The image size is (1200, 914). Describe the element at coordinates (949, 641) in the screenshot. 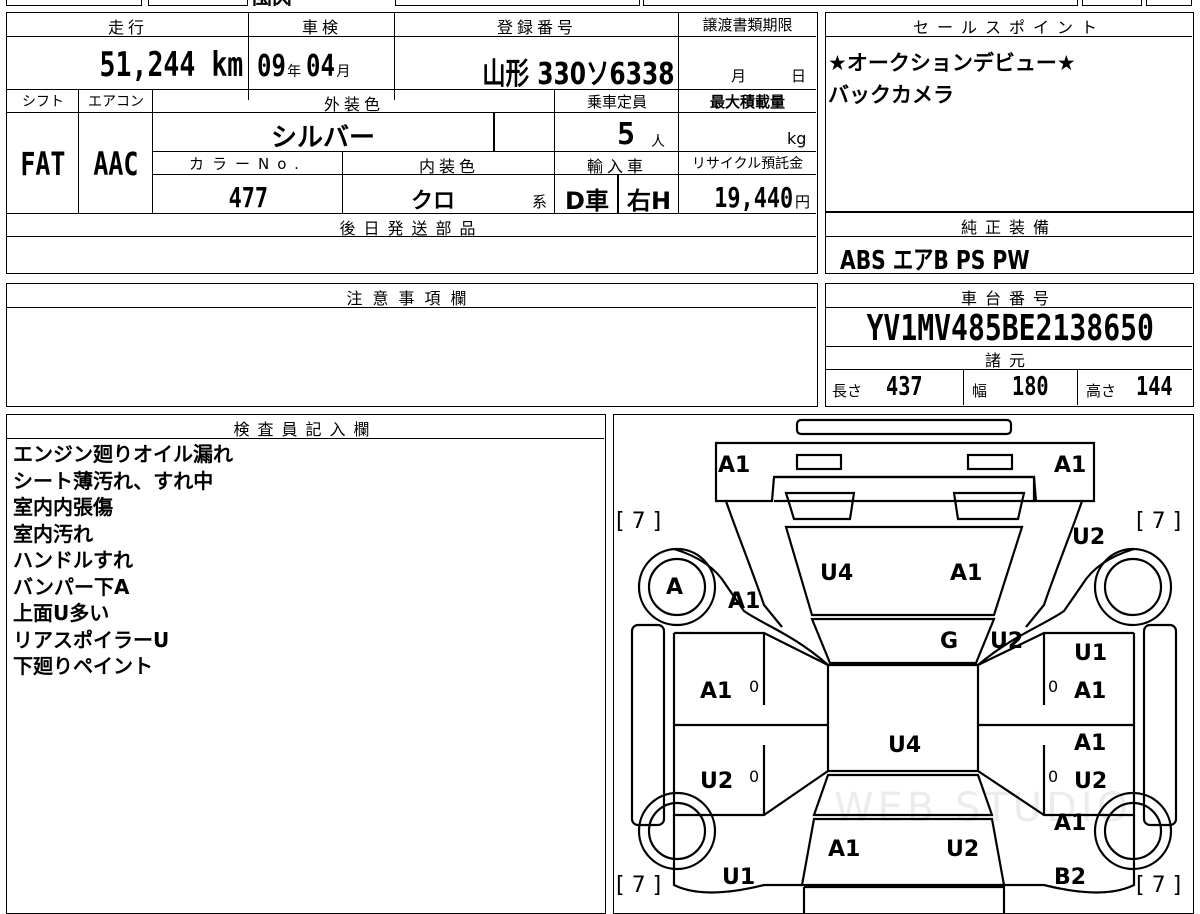

I see `damage-label-windshield: G` at that location.